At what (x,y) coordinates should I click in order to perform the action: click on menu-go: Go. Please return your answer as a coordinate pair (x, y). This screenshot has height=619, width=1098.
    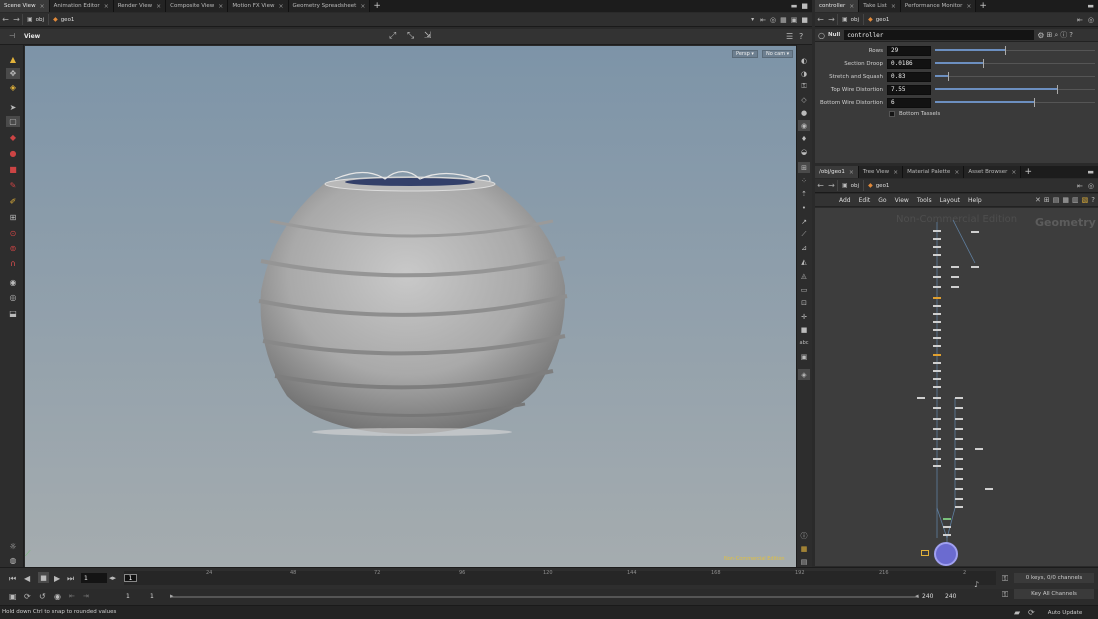
    Looking at the image, I should click on (882, 200).